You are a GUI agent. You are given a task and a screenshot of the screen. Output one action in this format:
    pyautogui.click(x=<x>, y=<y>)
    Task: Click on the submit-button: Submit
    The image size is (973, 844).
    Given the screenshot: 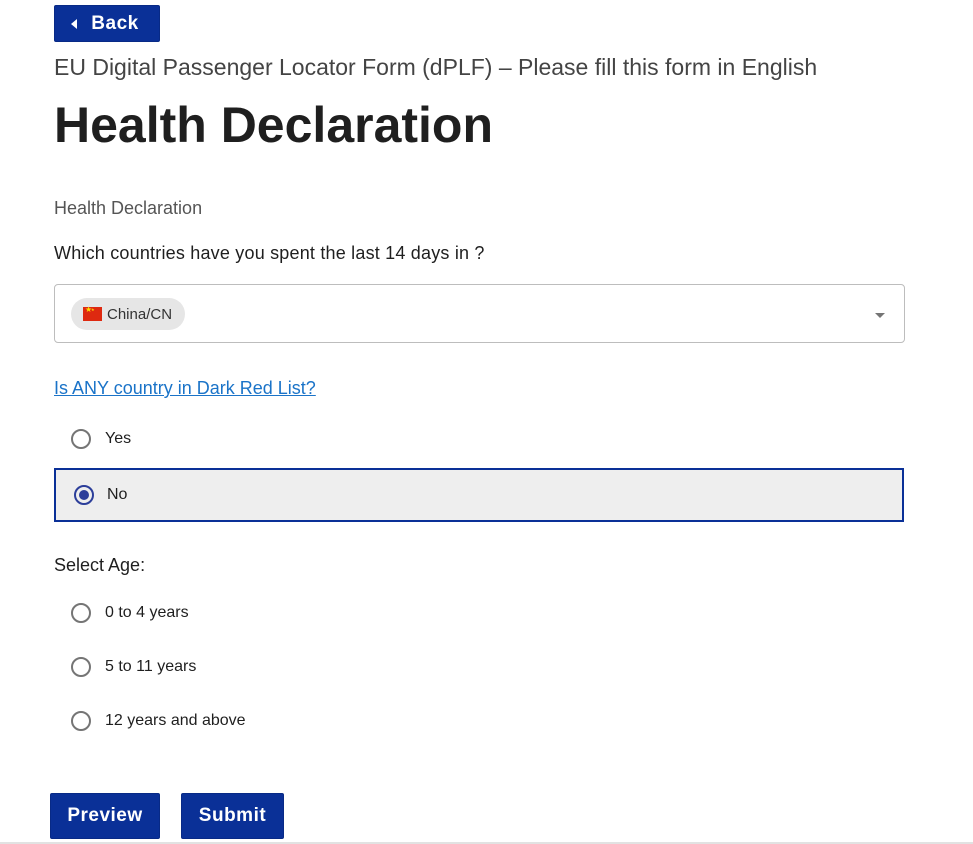 What is the action you would take?
    pyautogui.click(x=232, y=816)
    